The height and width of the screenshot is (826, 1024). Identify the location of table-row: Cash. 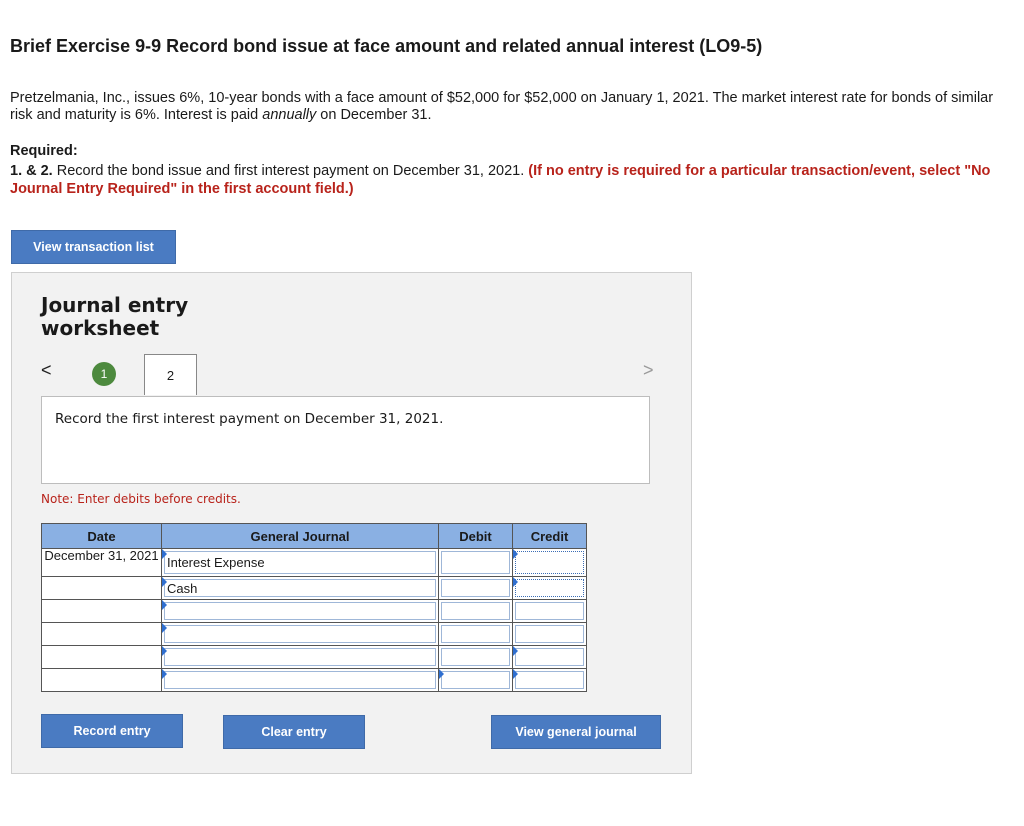
(314, 588).